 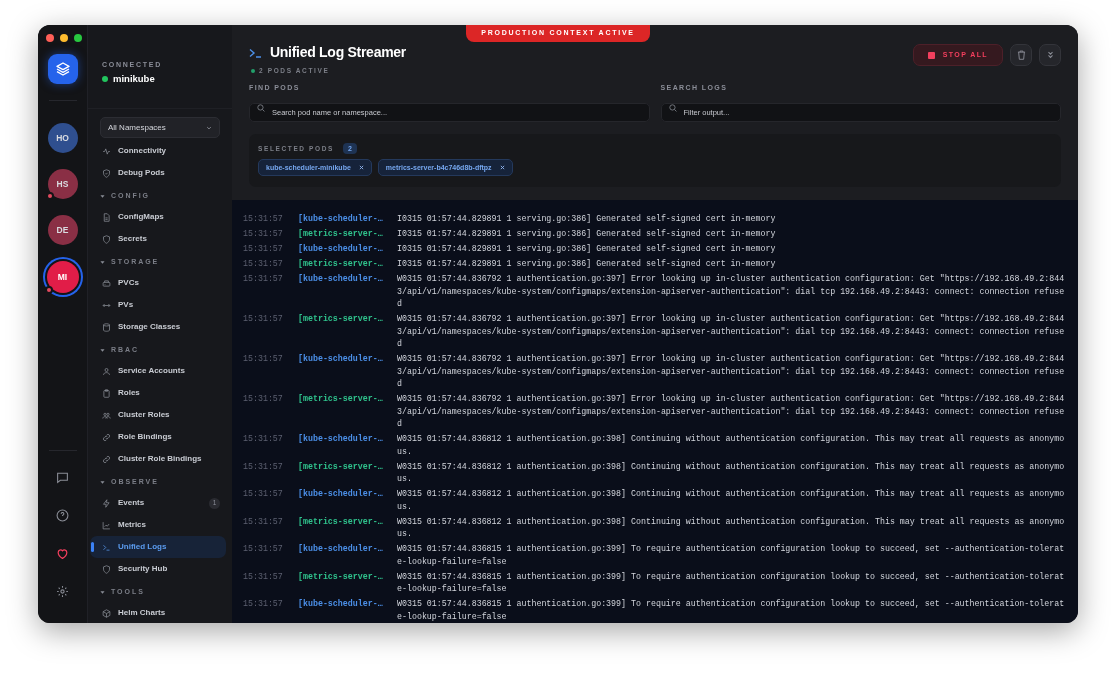 What do you see at coordinates (92, 547) in the screenshot?
I see `selection-indicator` at bounding box center [92, 547].